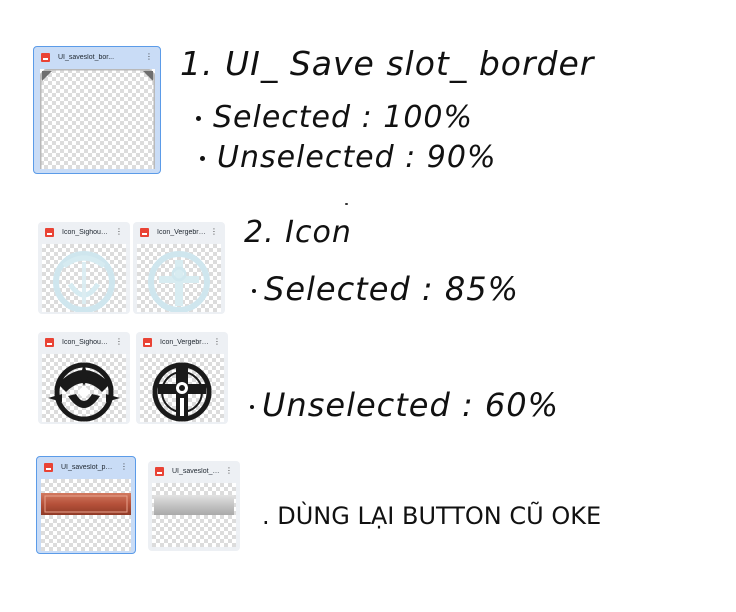 The width and height of the screenshot is (736, 612). What do you see at coordinates (343, 117) in the screenshot?
I see `note-section1-selected: Selected : 100%` at bounding box center [343, 117].